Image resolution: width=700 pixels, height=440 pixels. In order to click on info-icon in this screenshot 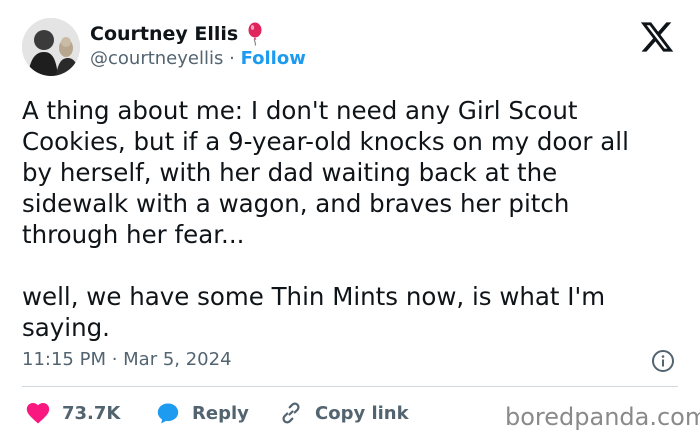, I will do `click(663, 361)`.